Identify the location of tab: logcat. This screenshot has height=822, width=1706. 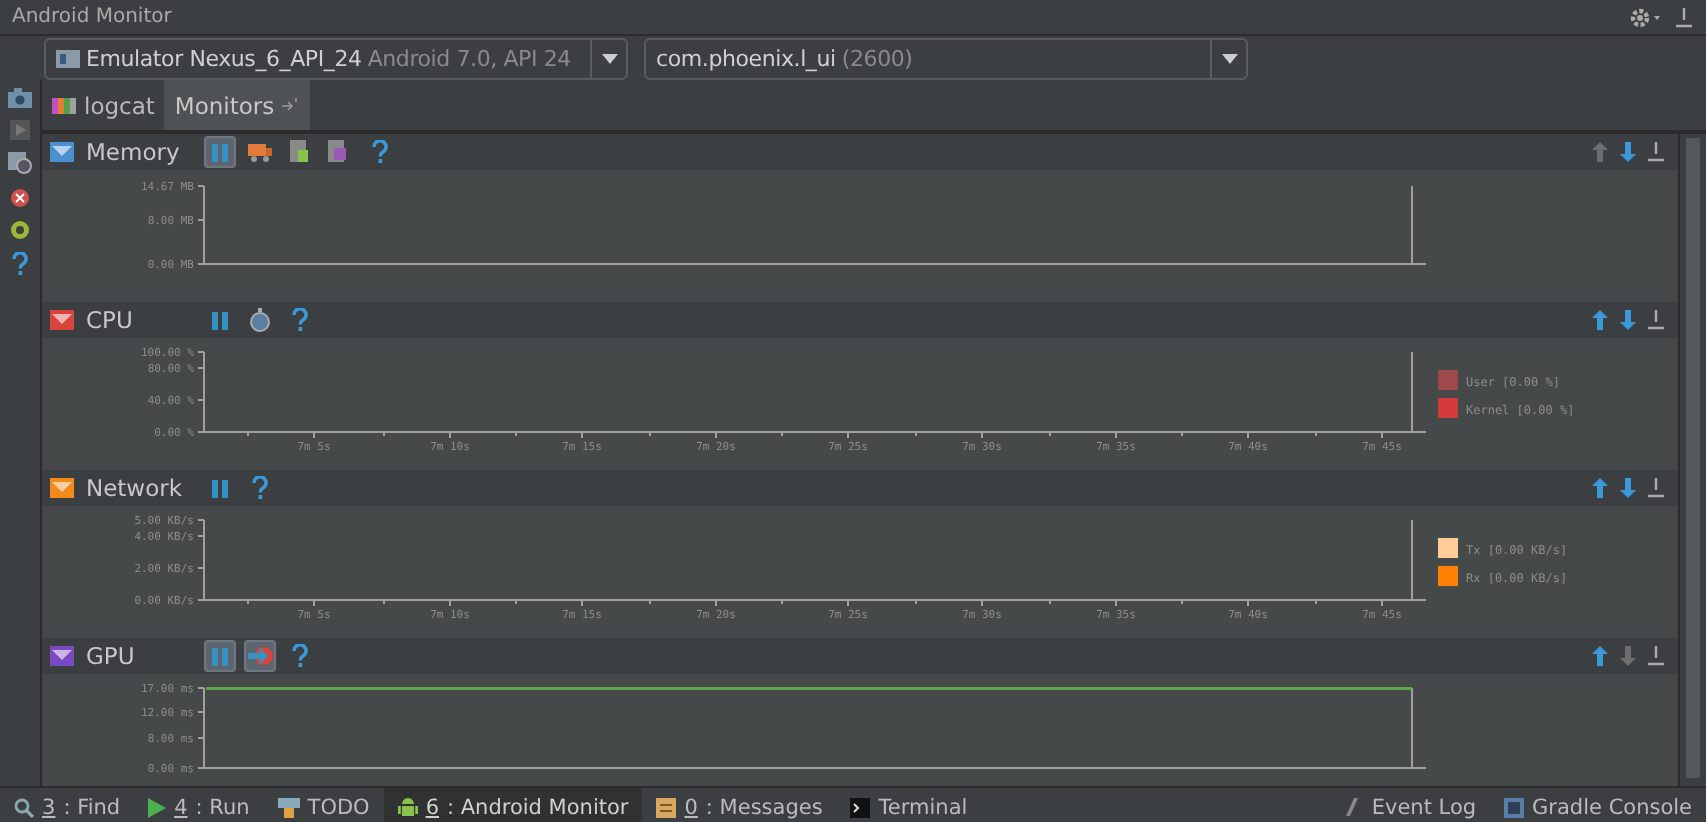
(103, 105).